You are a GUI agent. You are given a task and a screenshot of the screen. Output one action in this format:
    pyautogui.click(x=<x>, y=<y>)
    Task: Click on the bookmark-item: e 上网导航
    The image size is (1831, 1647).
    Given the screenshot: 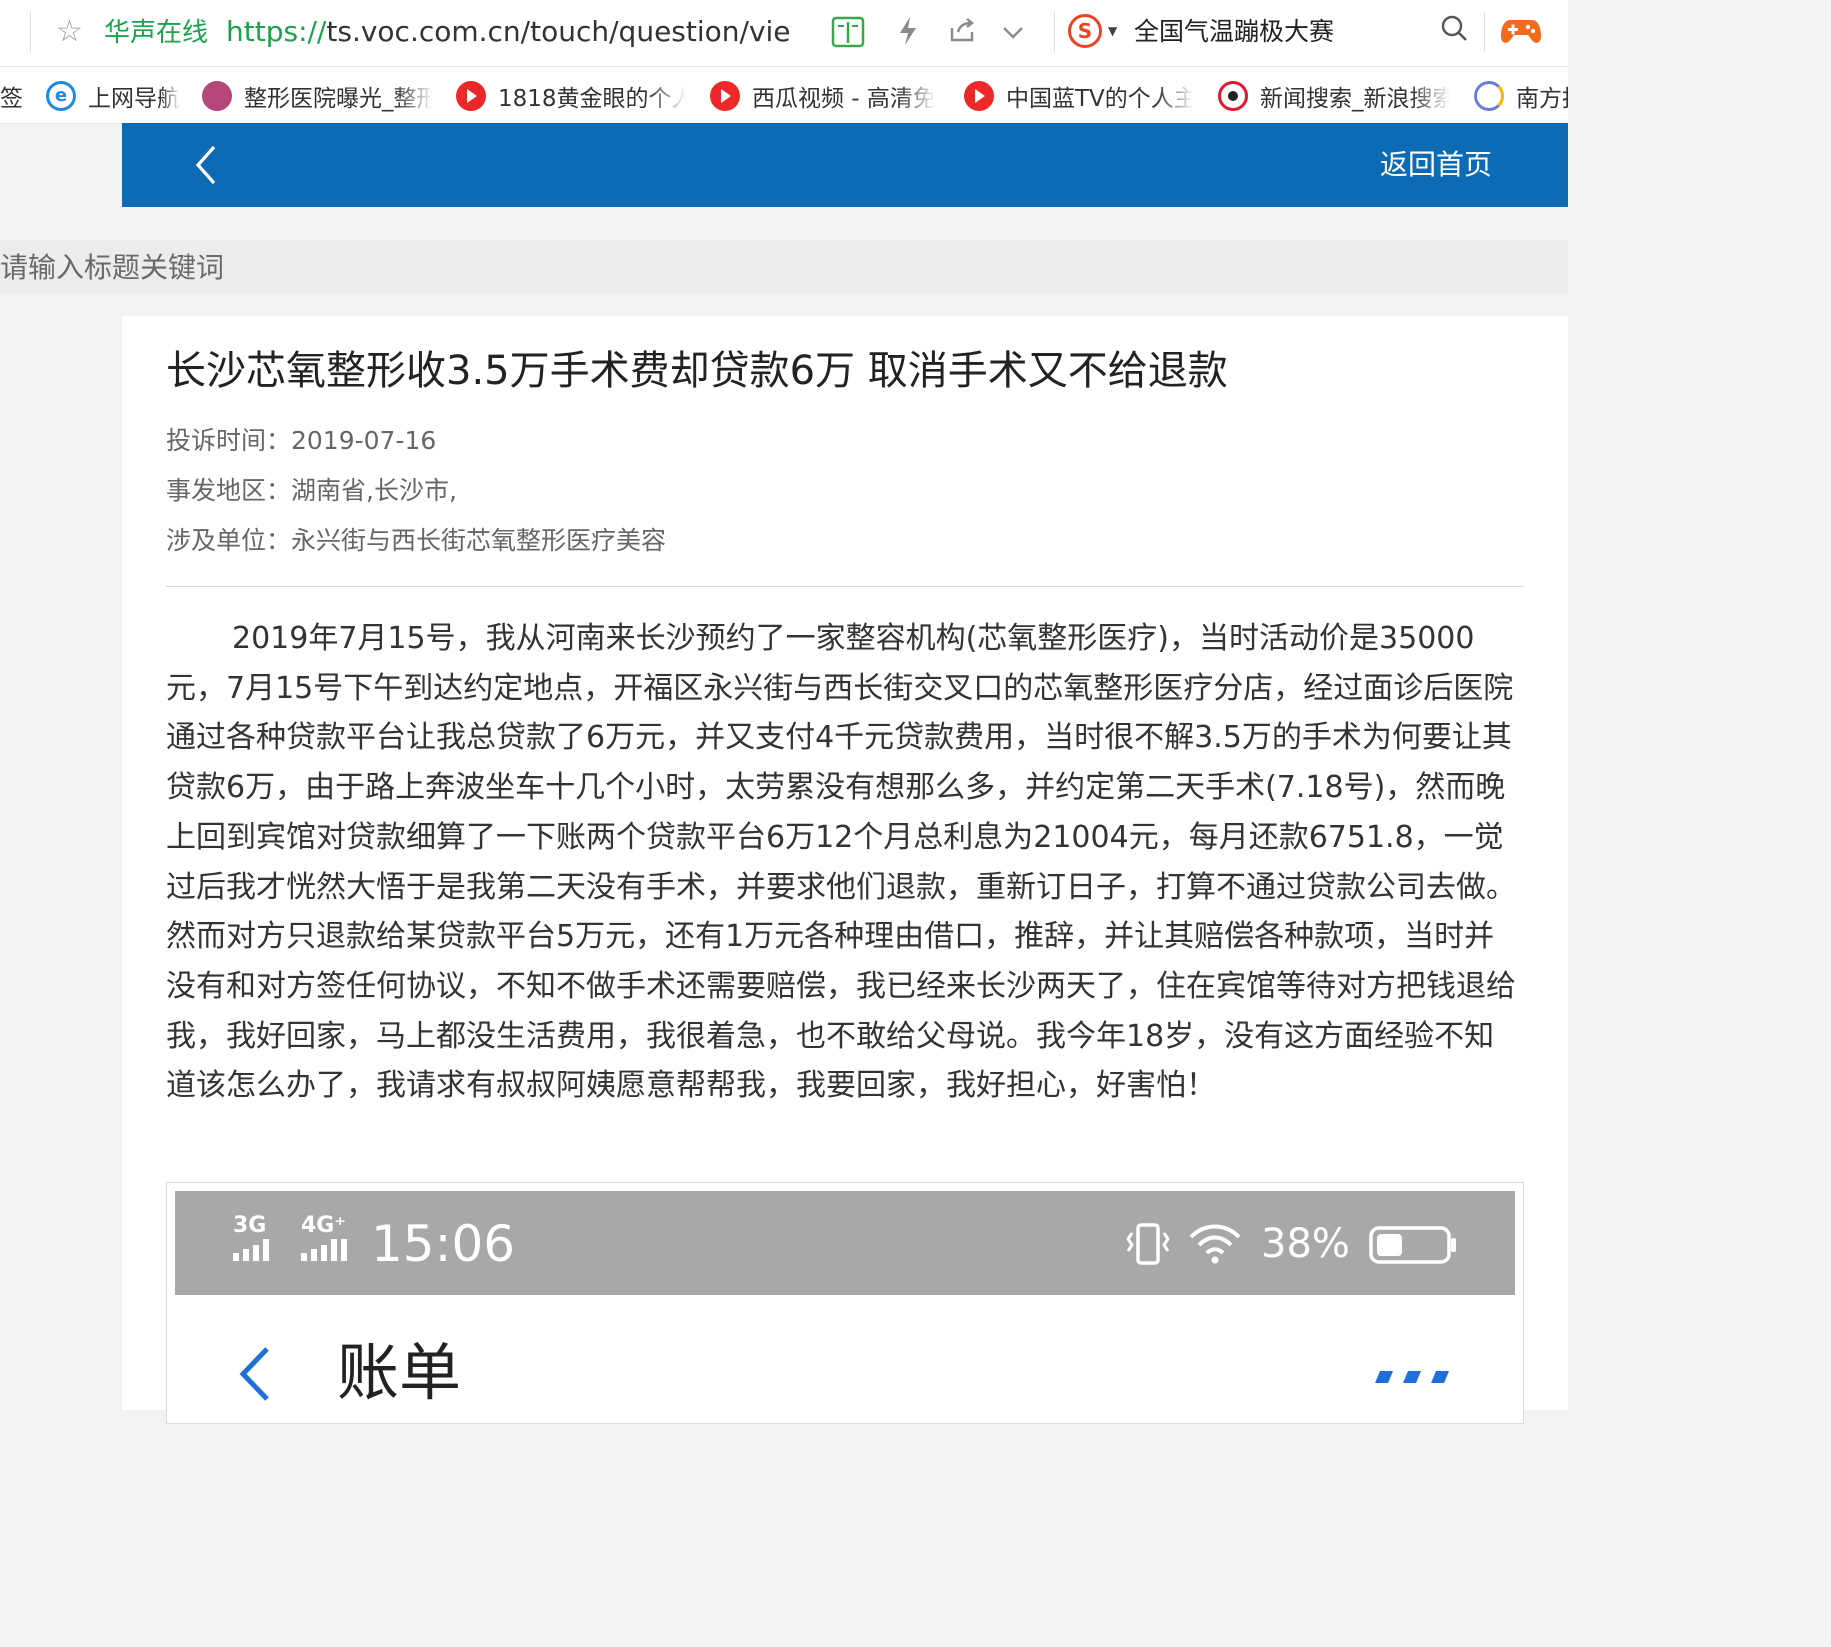 What is the action you would take?
    pyautogui.click(x=113, y=96)
    